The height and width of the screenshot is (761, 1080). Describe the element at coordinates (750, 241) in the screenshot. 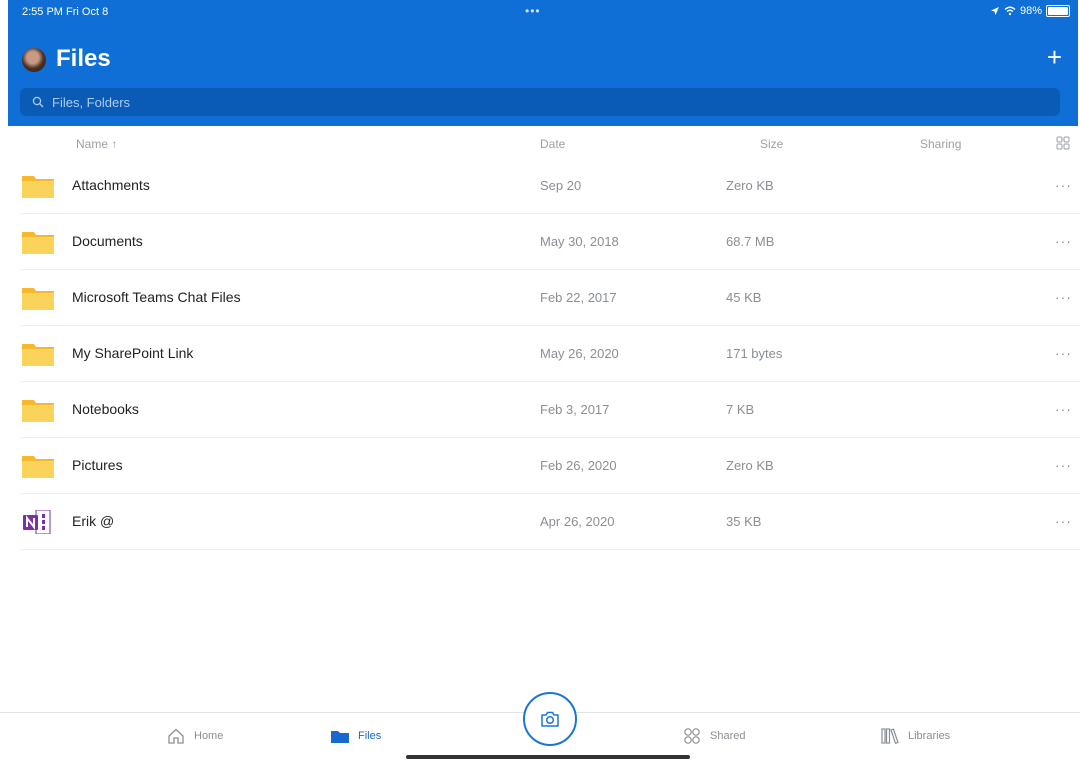

I see `file-size: 68.7 MB` at that location.